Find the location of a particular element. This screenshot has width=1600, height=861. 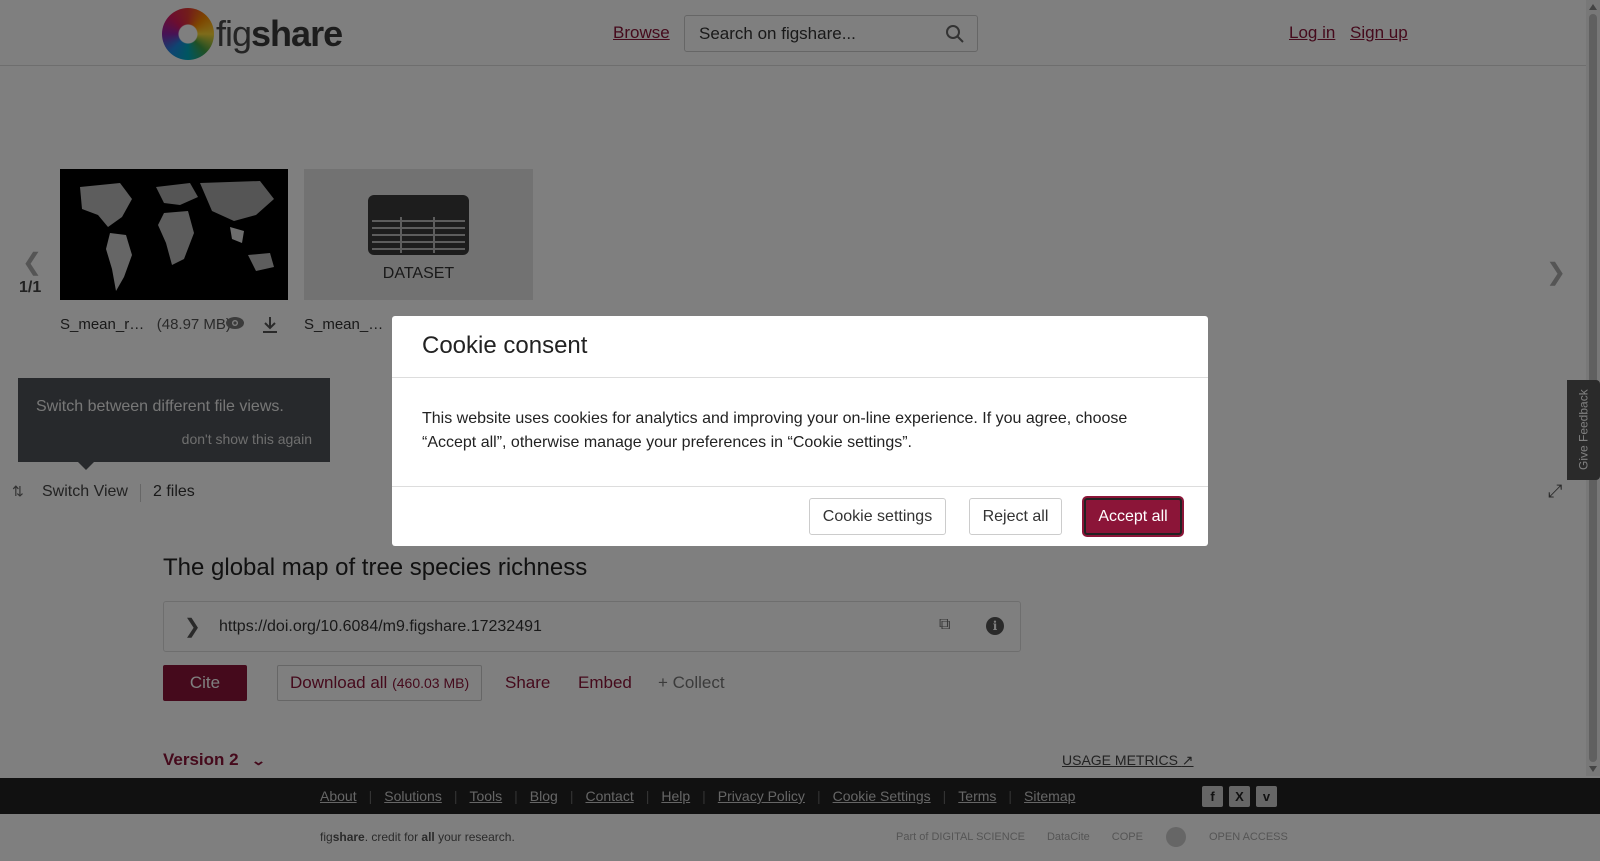

cookie-settings-button: Cookie settings is located at coordinates (877, 516).